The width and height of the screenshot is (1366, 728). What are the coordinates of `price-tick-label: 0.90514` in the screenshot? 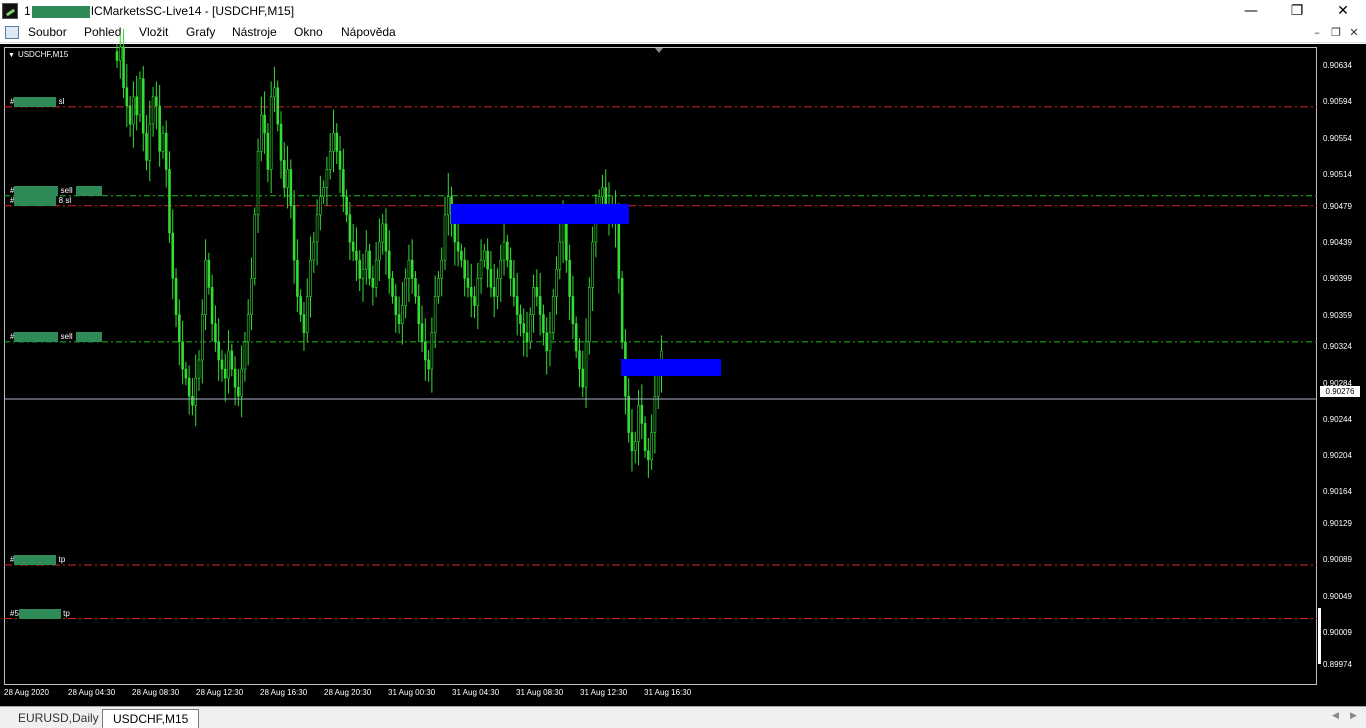 It's located at (1337, 174).